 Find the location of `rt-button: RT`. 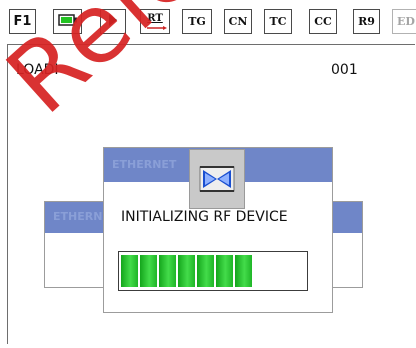

rt-button: RT is located at coordinates (155, 21).